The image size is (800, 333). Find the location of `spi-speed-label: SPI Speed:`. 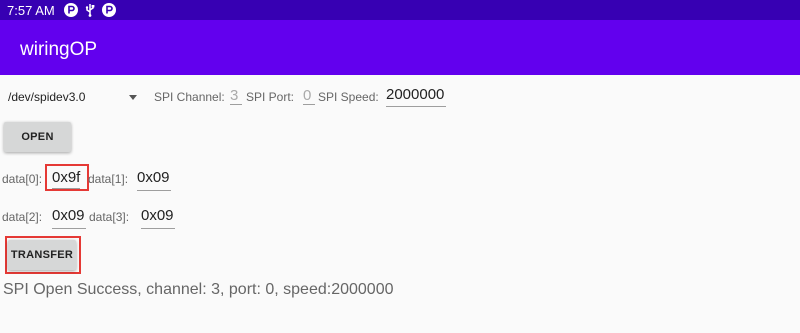

spi-speed-label: SPI Speed: is located at coordinates (348, 97).